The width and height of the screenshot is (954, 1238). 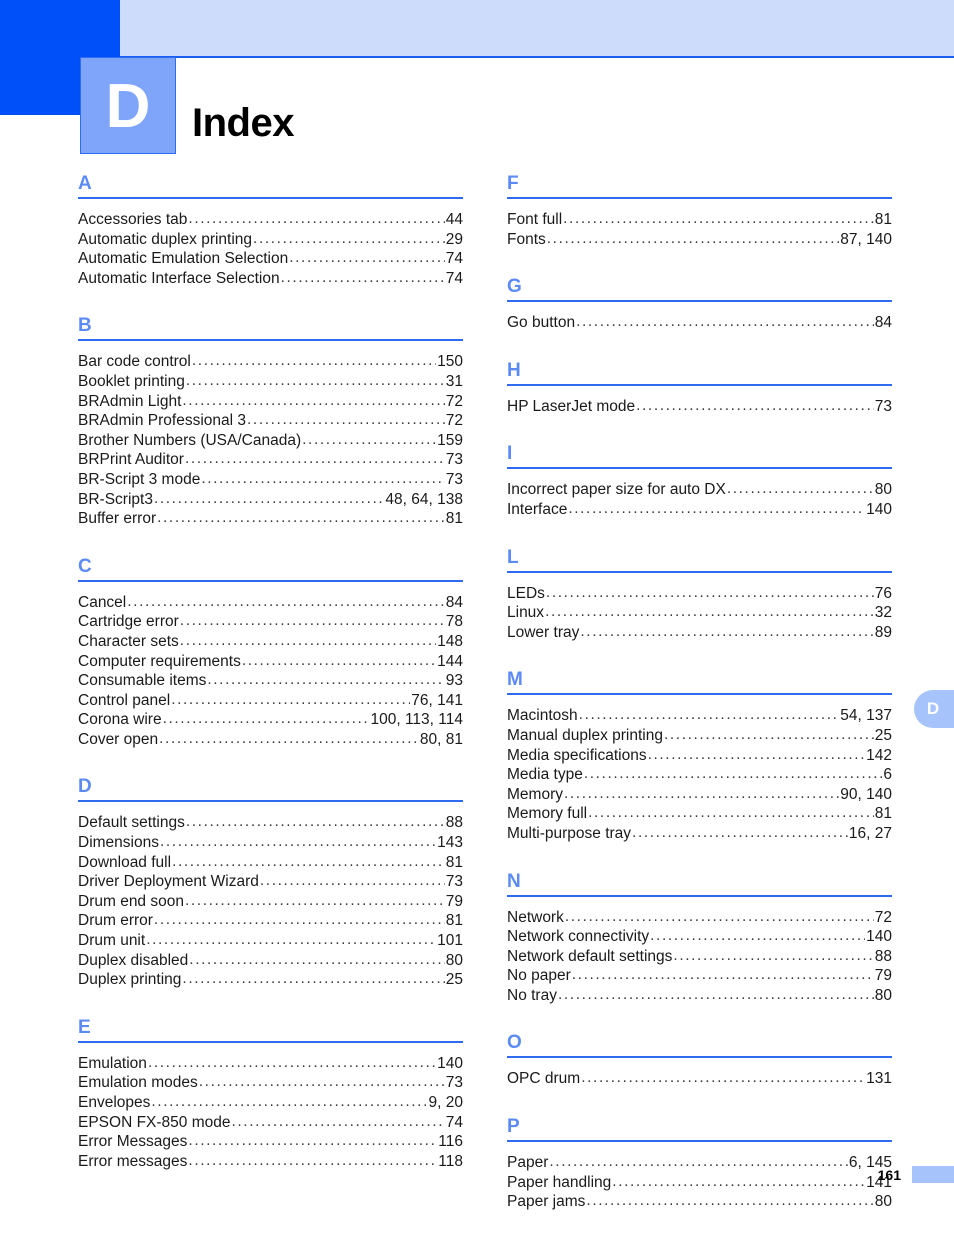 I want to click on index-entry-term: BRPrint Auditor, so click(x=131, y=460).